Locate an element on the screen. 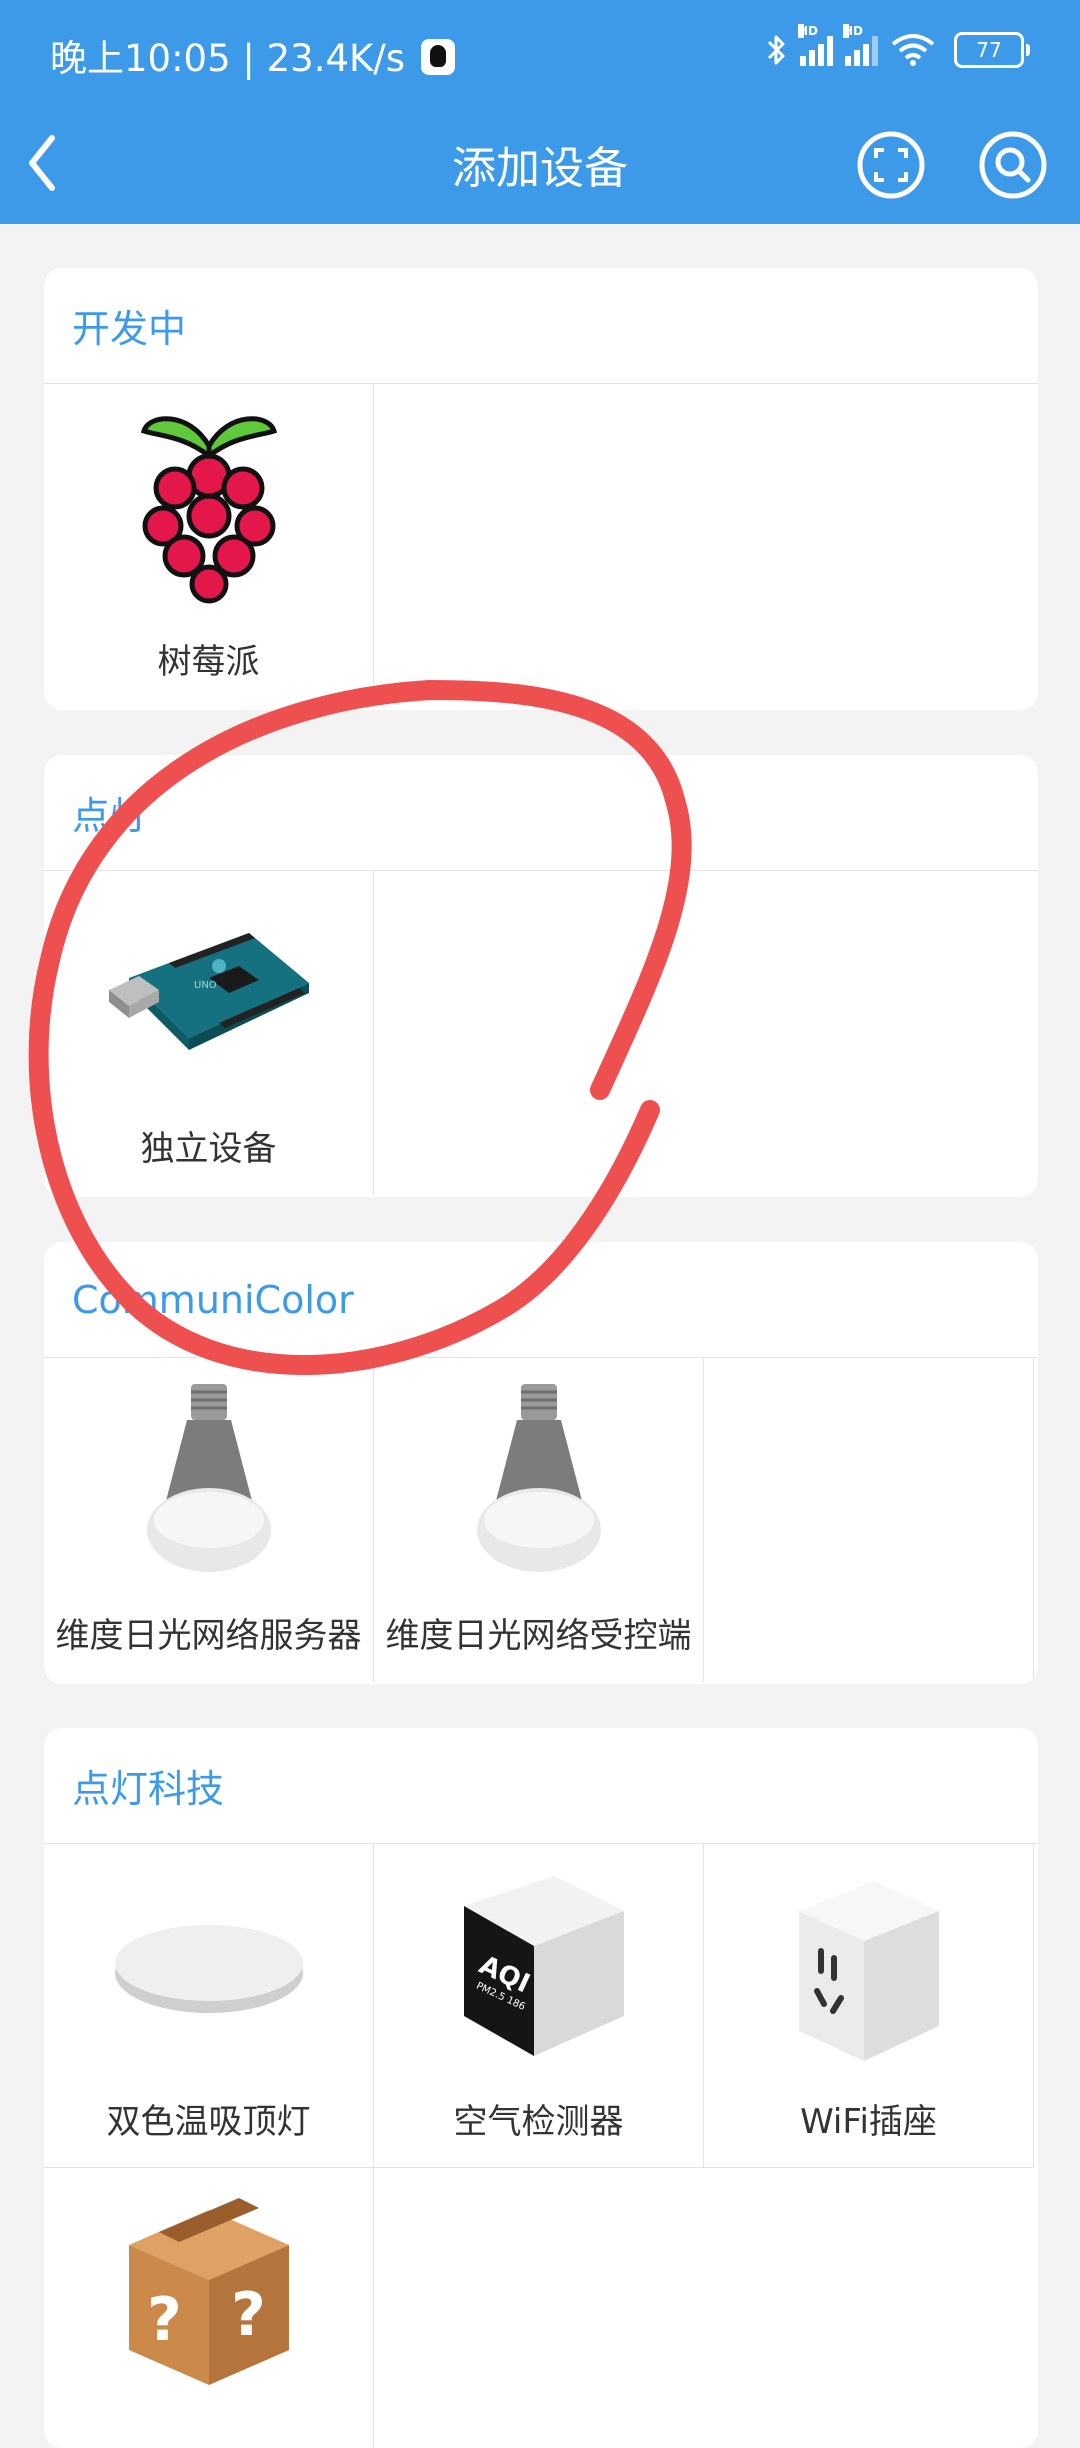 The width and height of the screenshot is (1080, 2448). device-label: 空气检测器 is located at coordinates (538, 2122).